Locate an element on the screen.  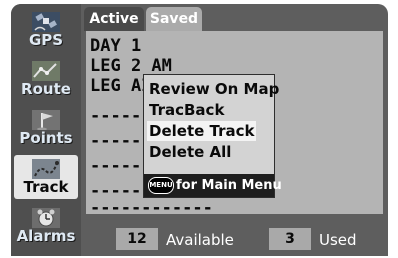
sidebar-item-label: Route is located at coordinates (46, 89).